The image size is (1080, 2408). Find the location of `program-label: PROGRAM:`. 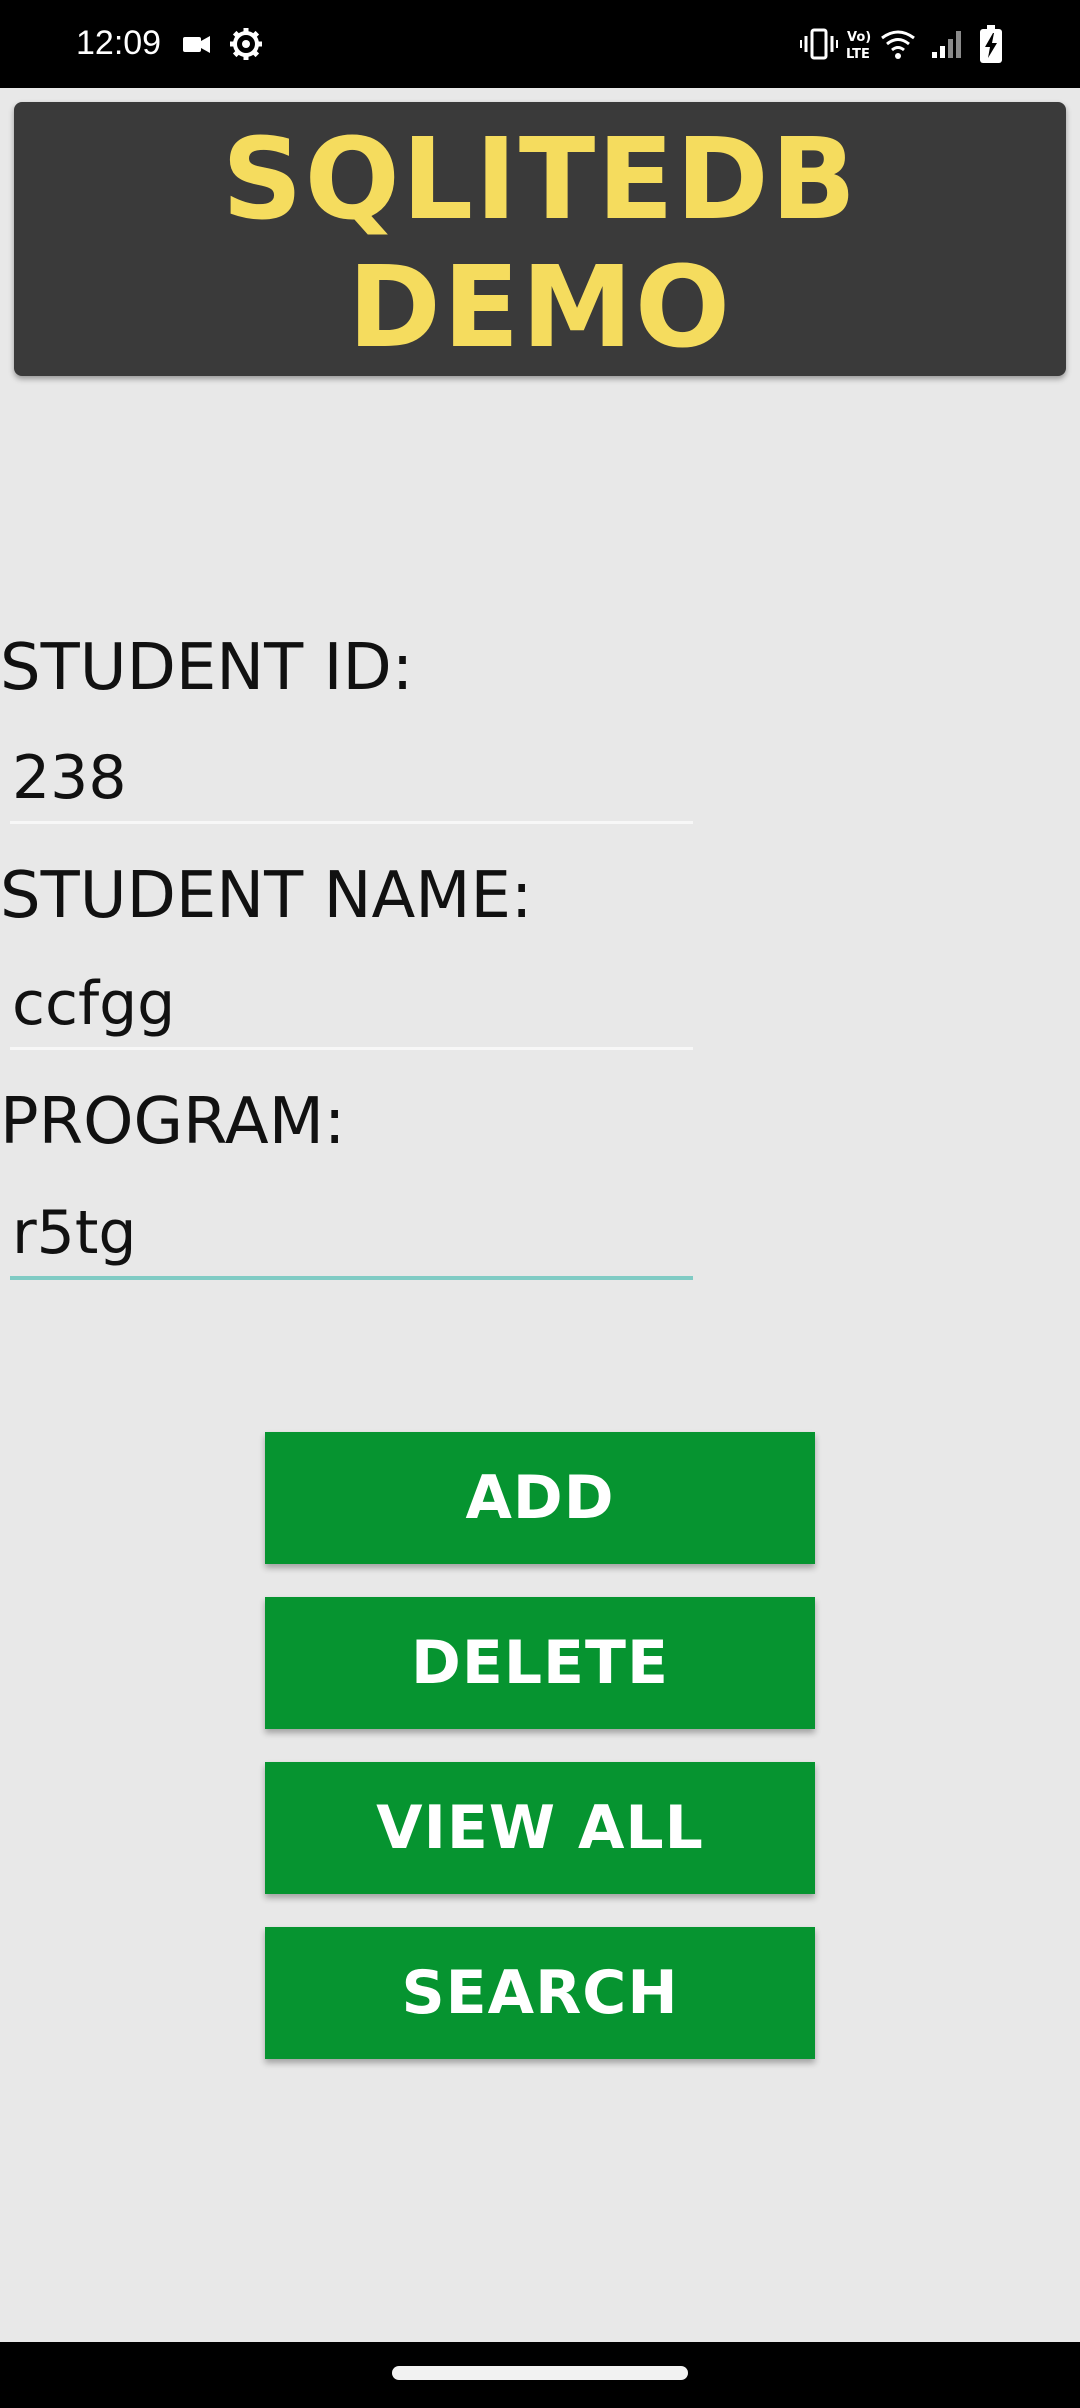

program-label: PROGRAM: is located at coordinates (173, 1122).